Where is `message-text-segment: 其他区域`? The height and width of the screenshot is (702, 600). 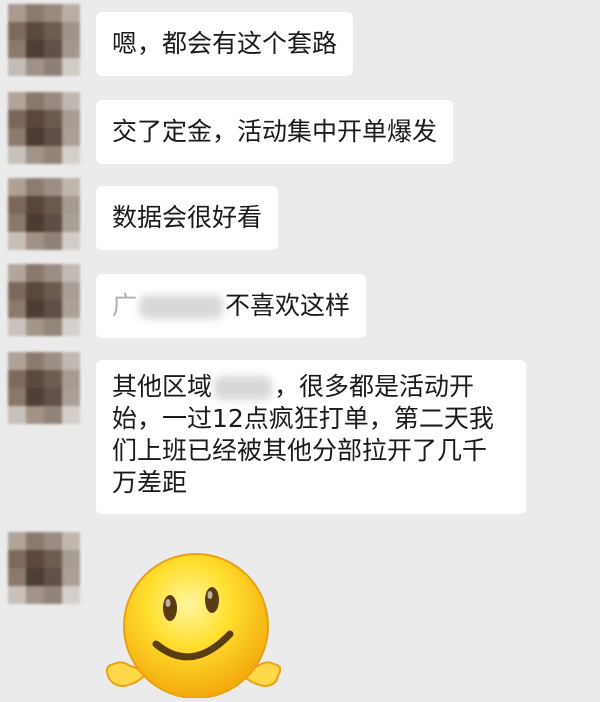
message-text-segment: 其他区域 is located at coordinates (162, 386).